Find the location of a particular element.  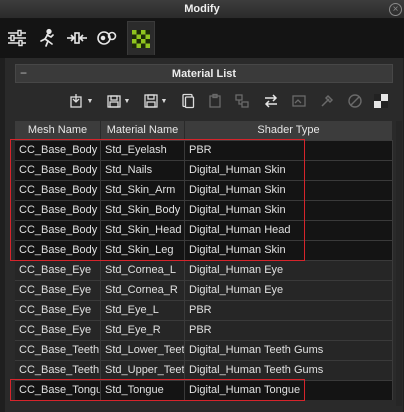

material-name-cell: Std_Lower_Teeth is located at coordinates (143, 350).